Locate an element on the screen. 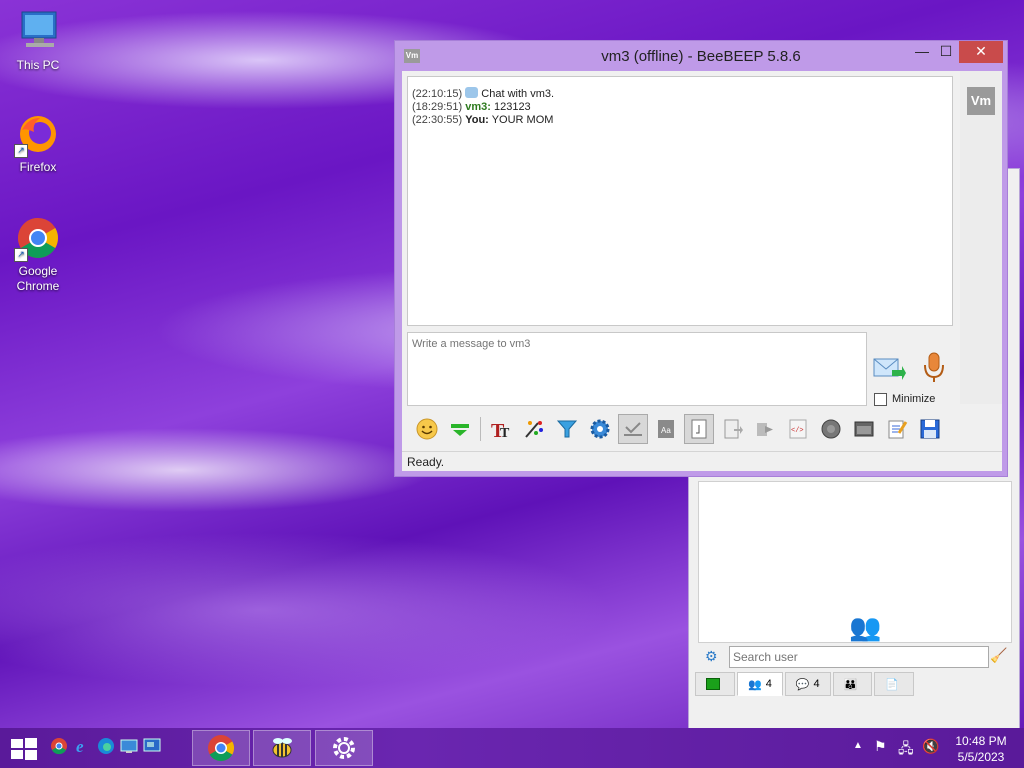 This screenshot has height=768, width=1024. files-icon: 📄 is located at coordinates (892, 684).